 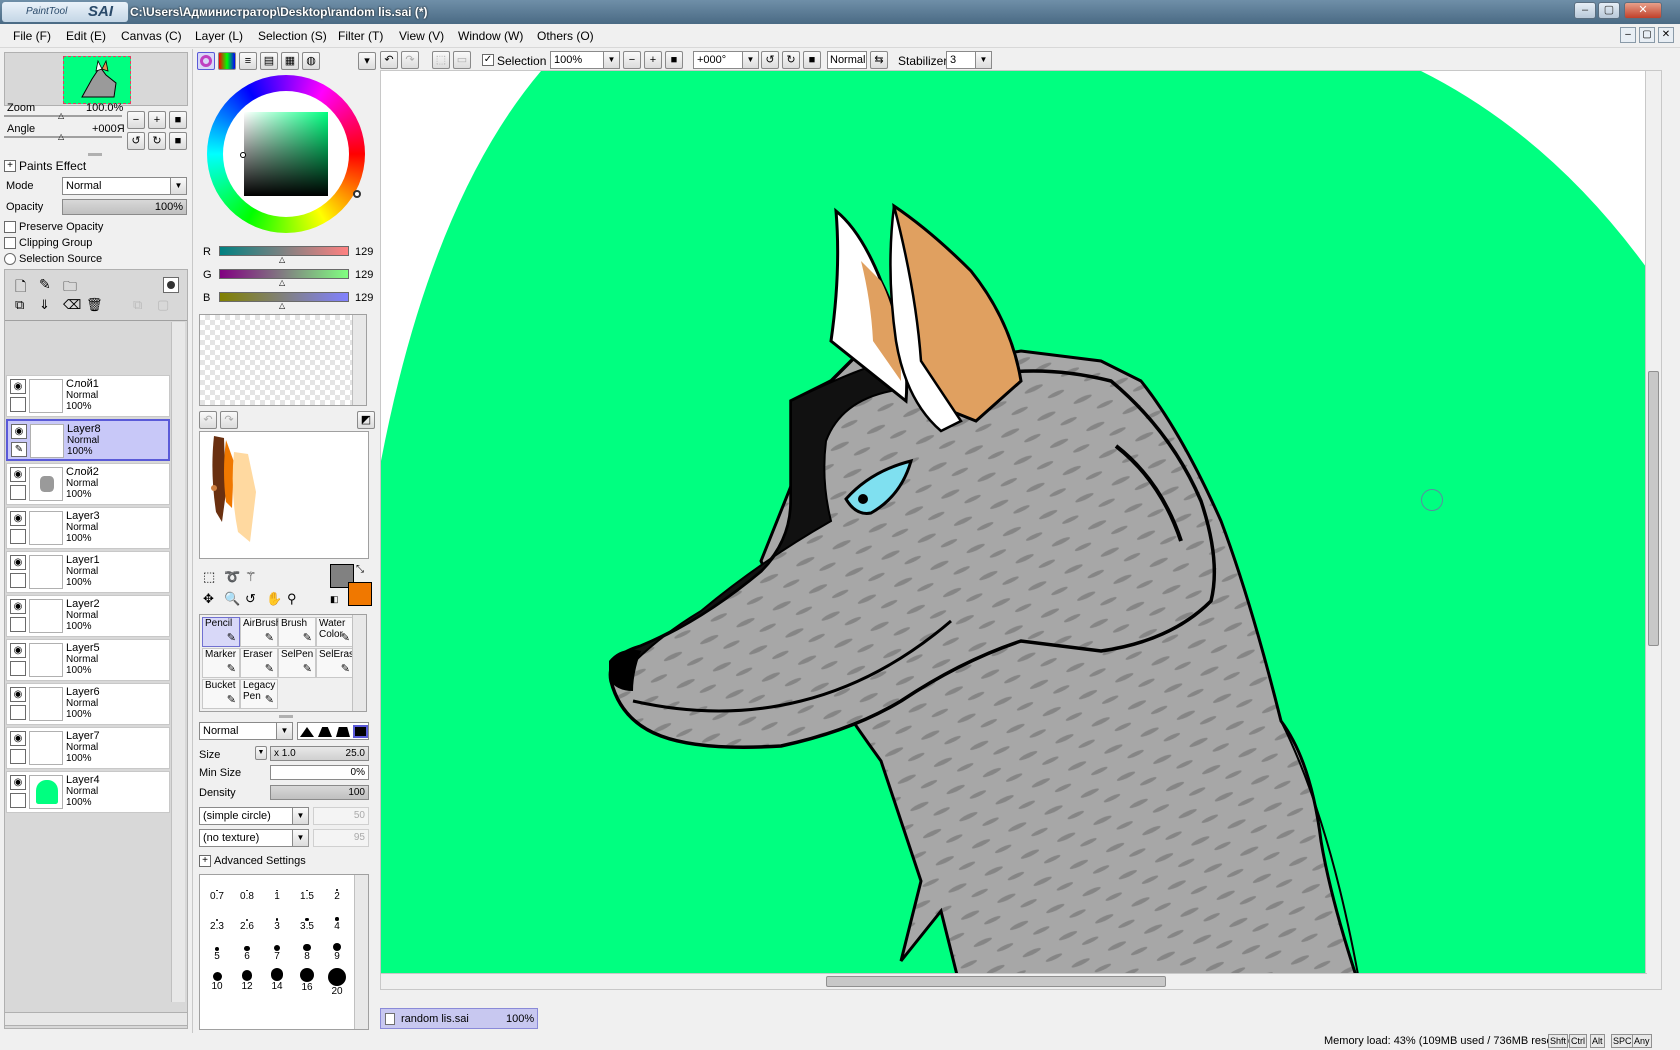 What do you see at coordinates (770, 60) in the screenshot?
I see `rotate-ccw-icon: ↺` at bounding box center [770, 60].